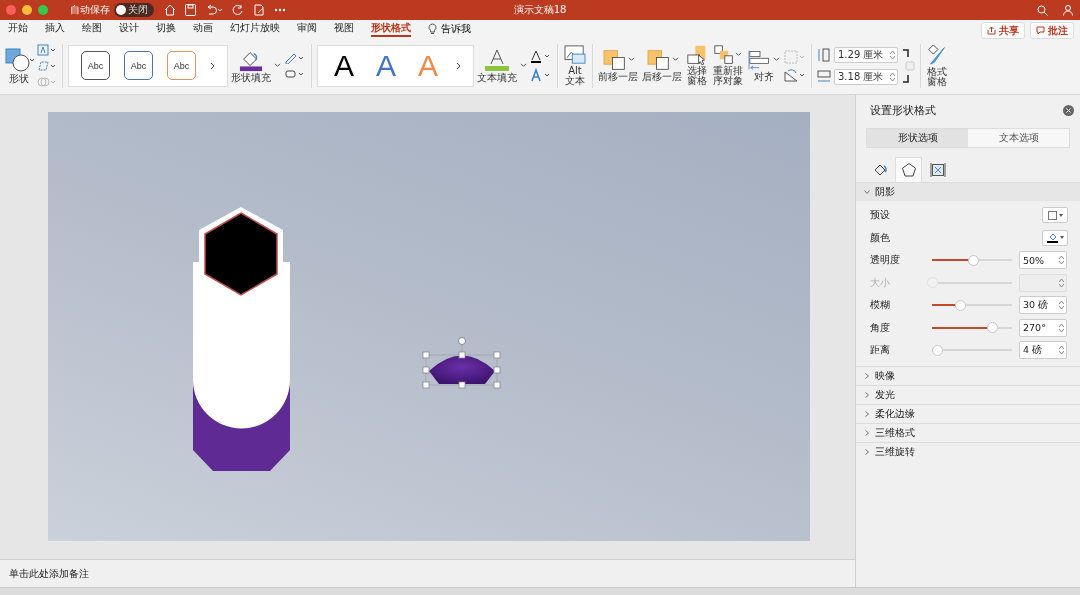 The image size is (1080, 595). What do you see at coordinates (575, 54) in the screenshot?
I see `picture-icon` at bounding box center [575, 54].